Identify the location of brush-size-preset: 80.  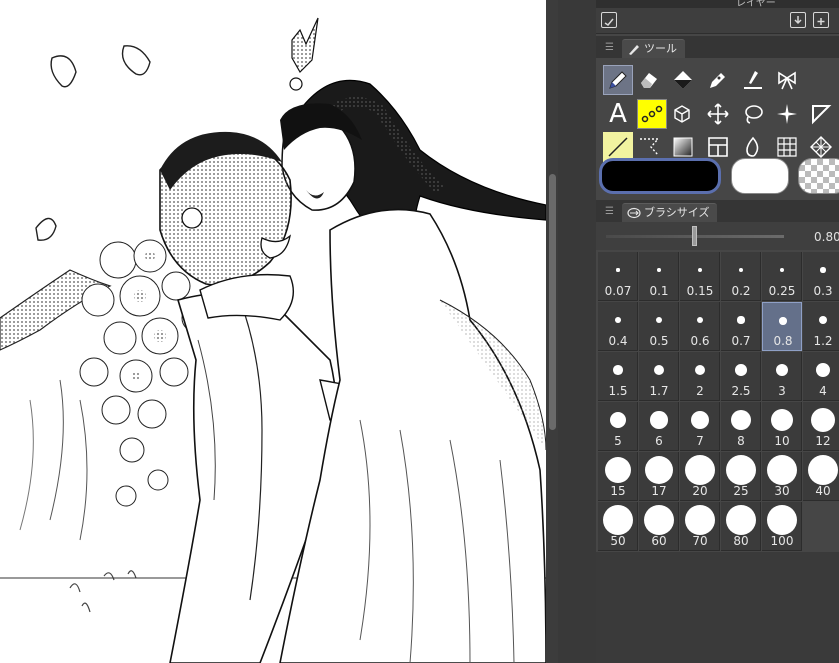
(741, 526).